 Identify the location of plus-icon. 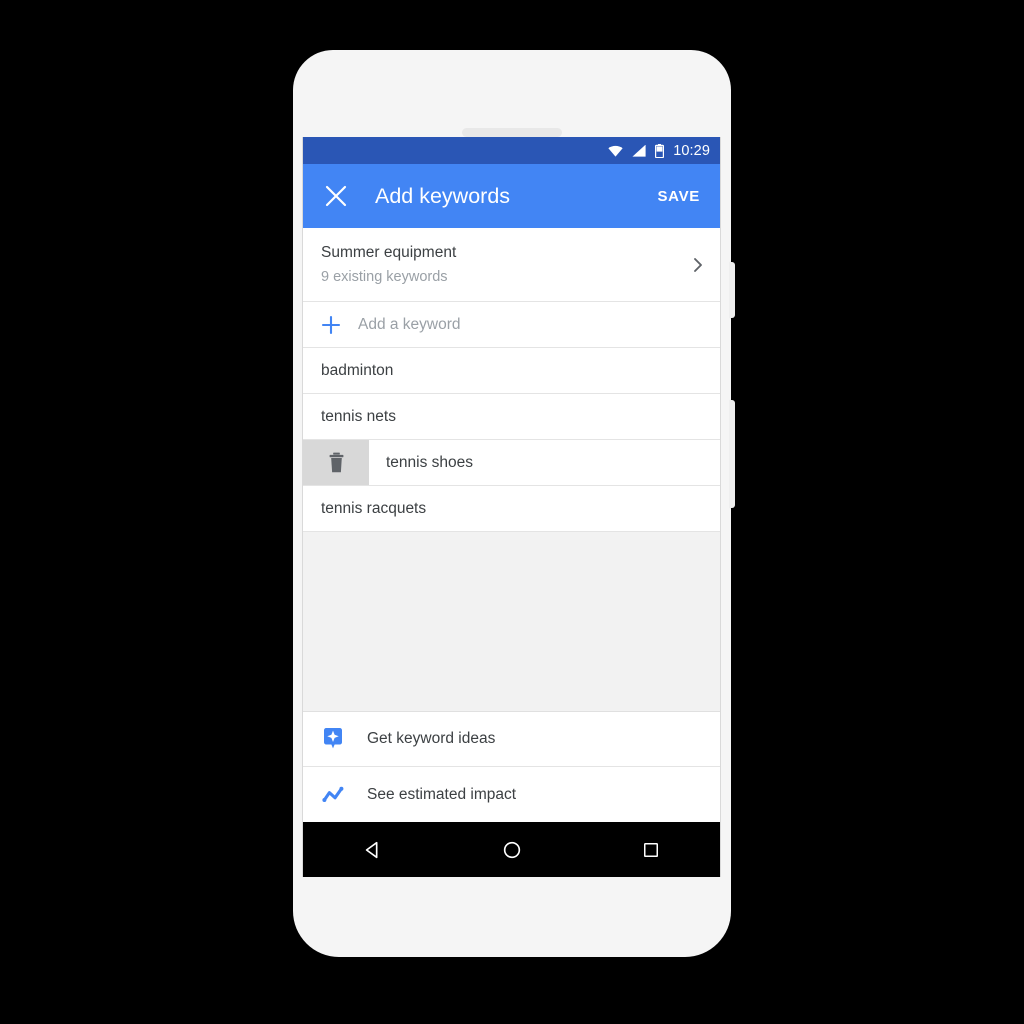
(331, 325).